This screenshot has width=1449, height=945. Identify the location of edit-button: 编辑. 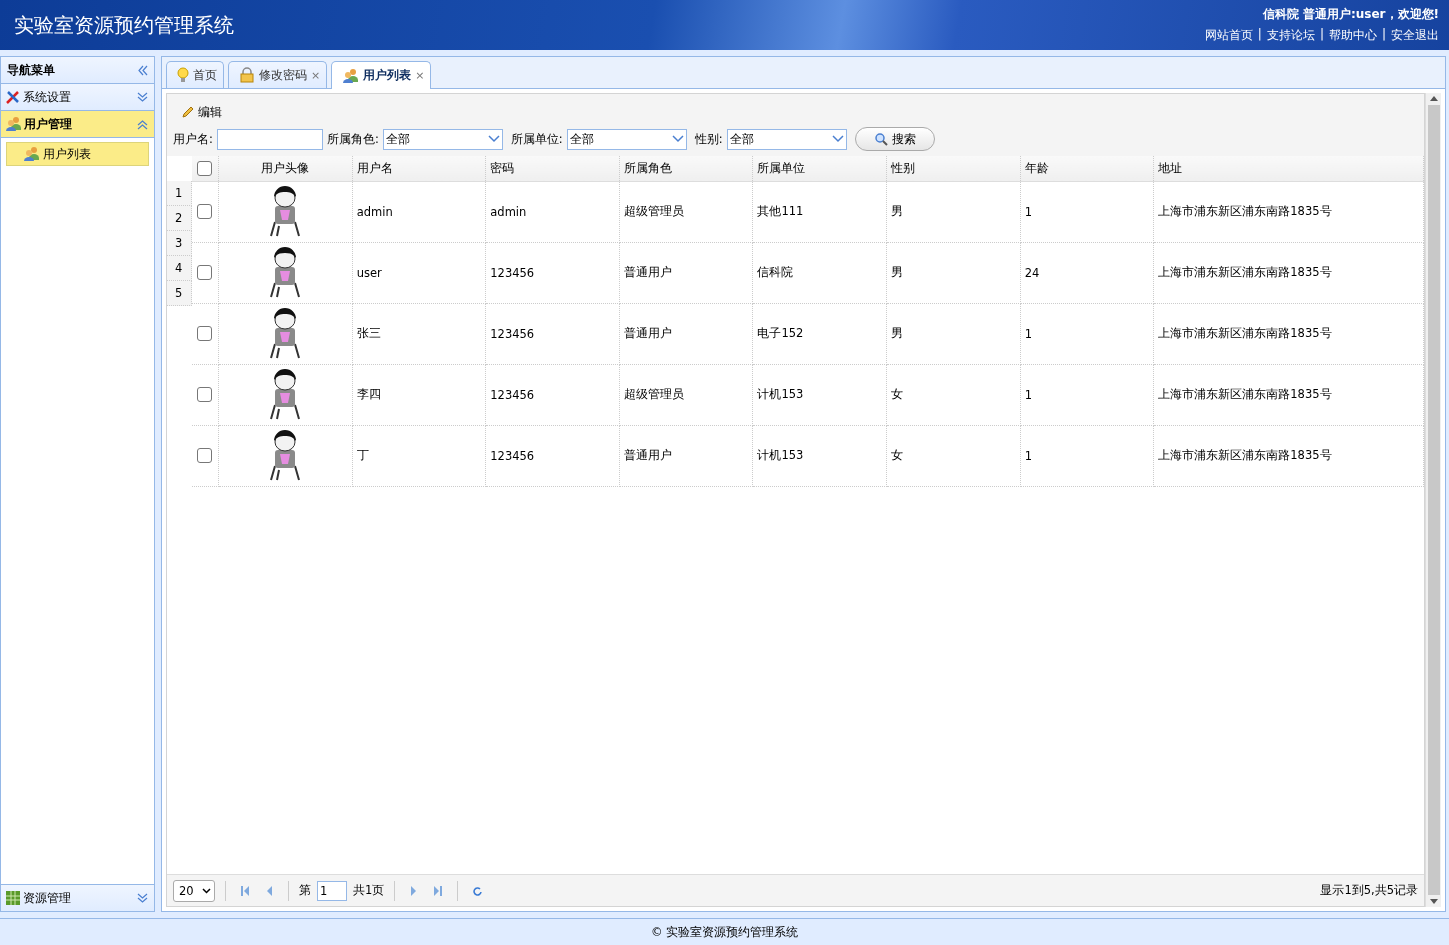
(201, 112).